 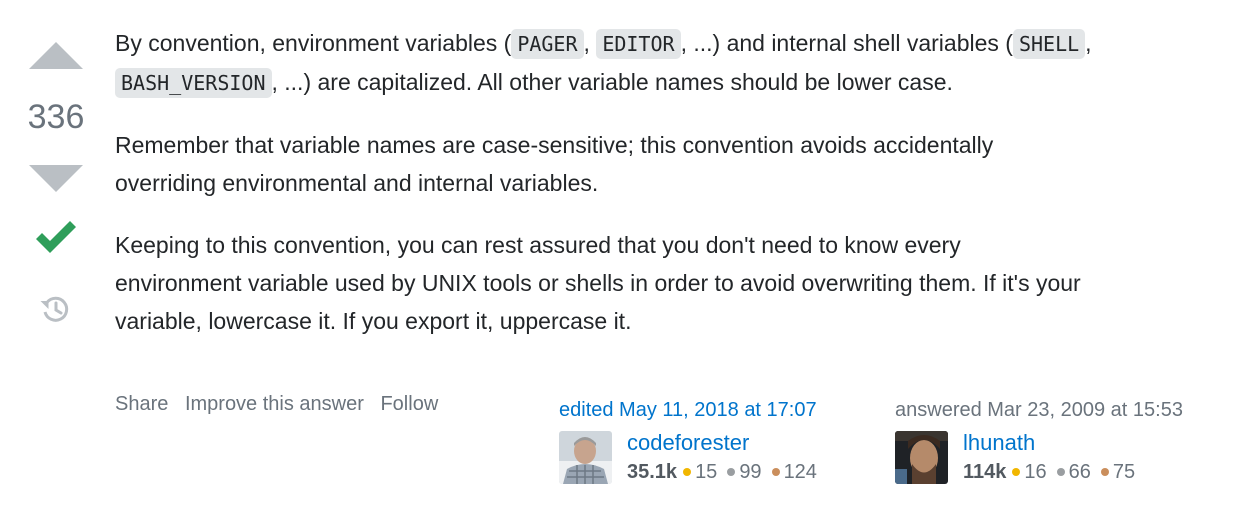 What do you see at coordinates (750, 472) in the screenshot?
I see `silver-badge-count: 99` at bounding box center [750, 472].